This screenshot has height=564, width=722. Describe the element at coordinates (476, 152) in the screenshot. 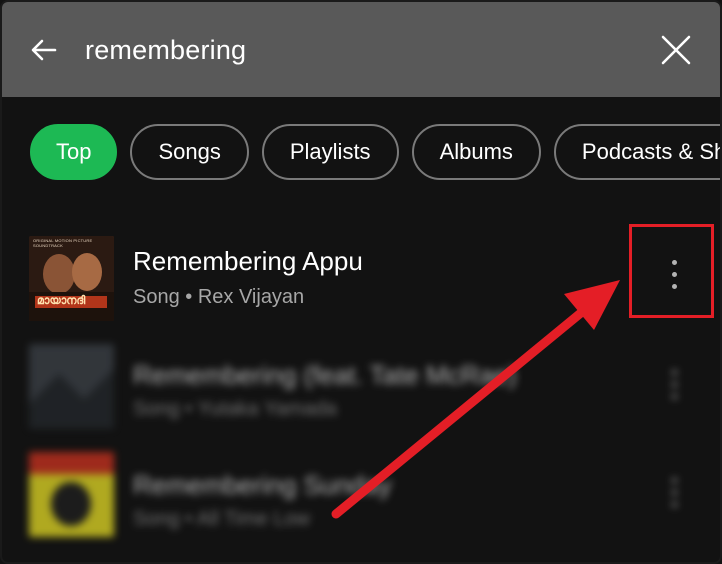

I see `filter-chip-albums: Albums` at that location.